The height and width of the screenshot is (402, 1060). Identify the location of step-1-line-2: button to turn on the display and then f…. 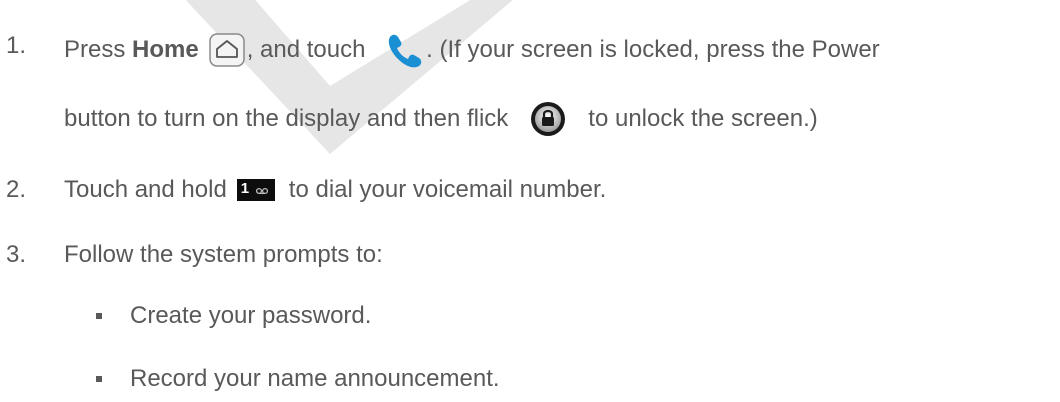
(441, 119).